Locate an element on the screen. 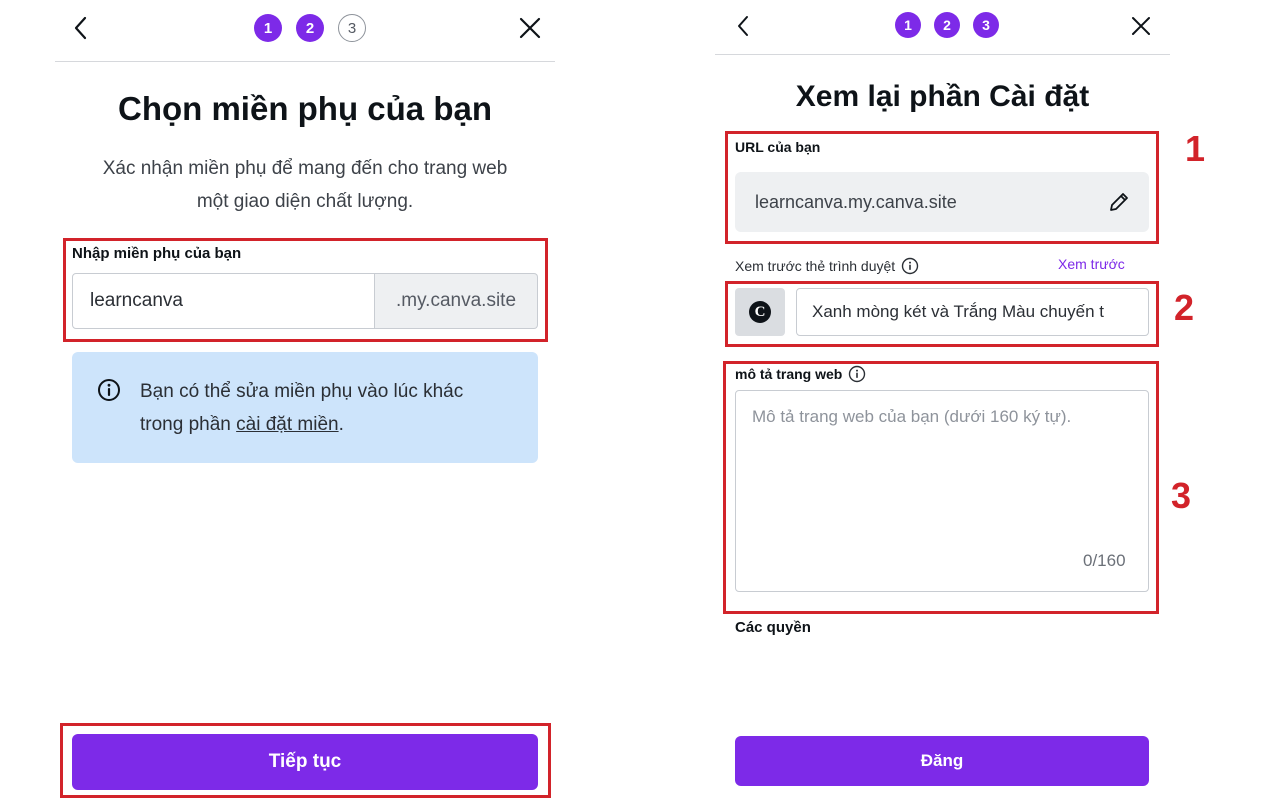 The width and height of the screenshot is (1280, 800). subtitle-line-2: một giao diện chất lượng. is located at coordinates (305, 201).